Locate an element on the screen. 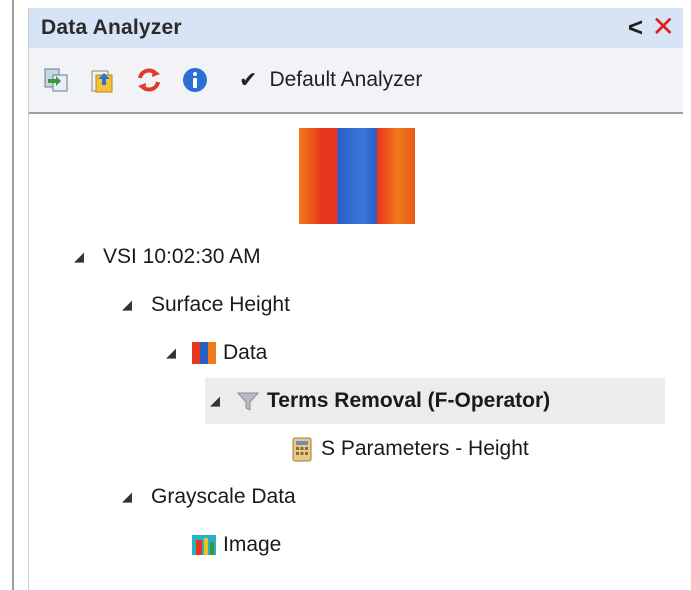 This screenshot has width=691, height=590. tree-node-surface-height: ◢ Surface Height is located at coordinates (203, 305).